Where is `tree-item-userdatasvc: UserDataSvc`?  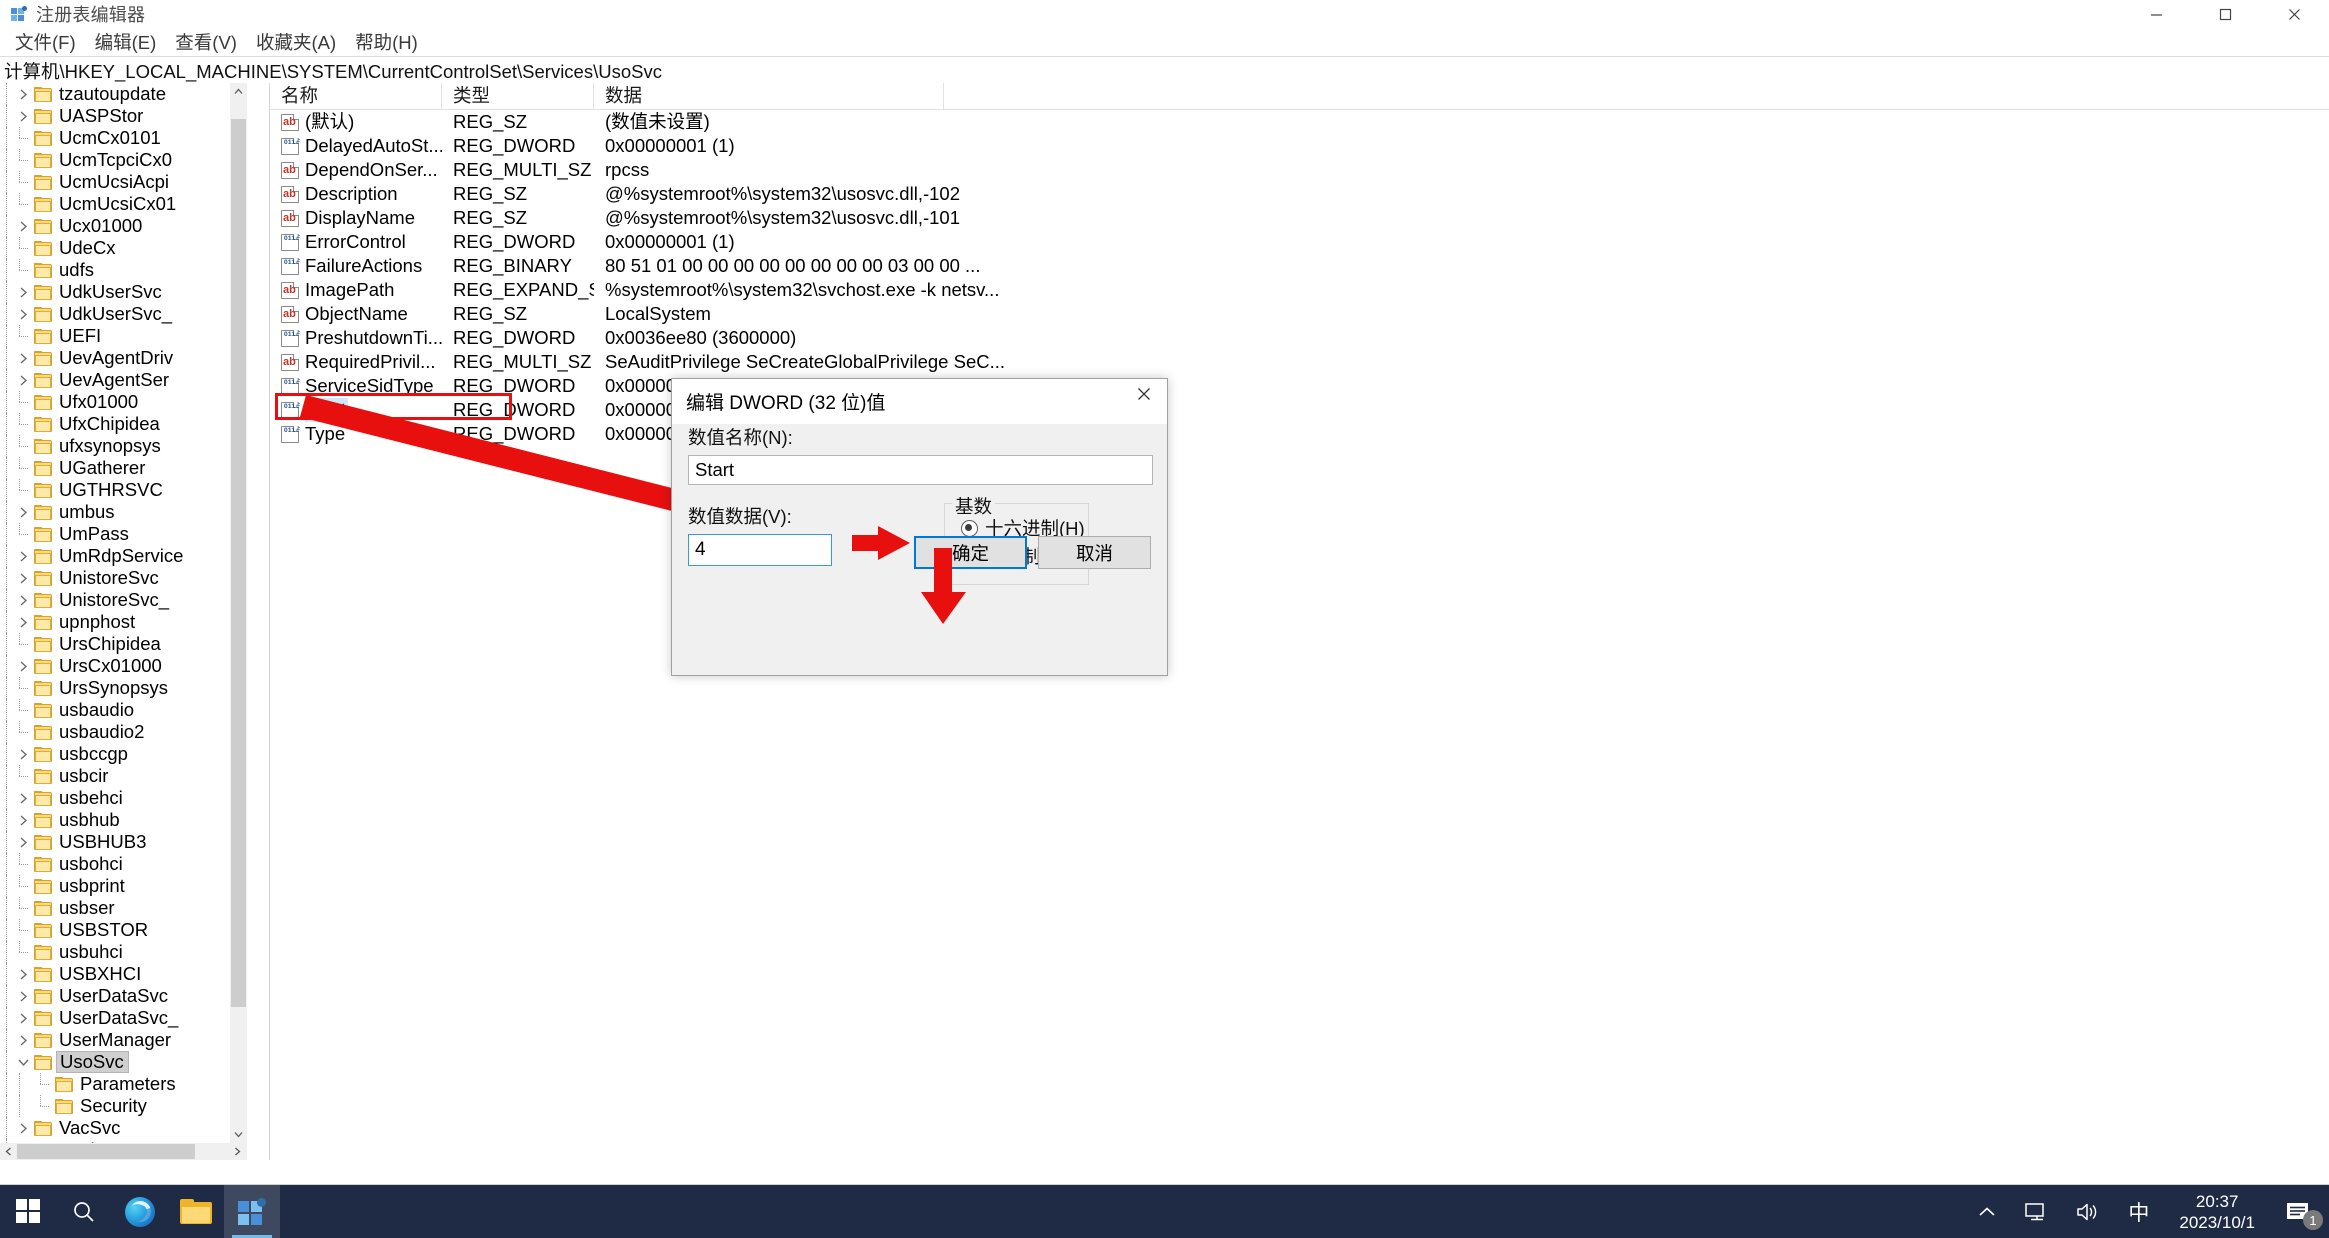
tree-item-userdatasvc: UserDataSvc is located at coordinates (123, 996).